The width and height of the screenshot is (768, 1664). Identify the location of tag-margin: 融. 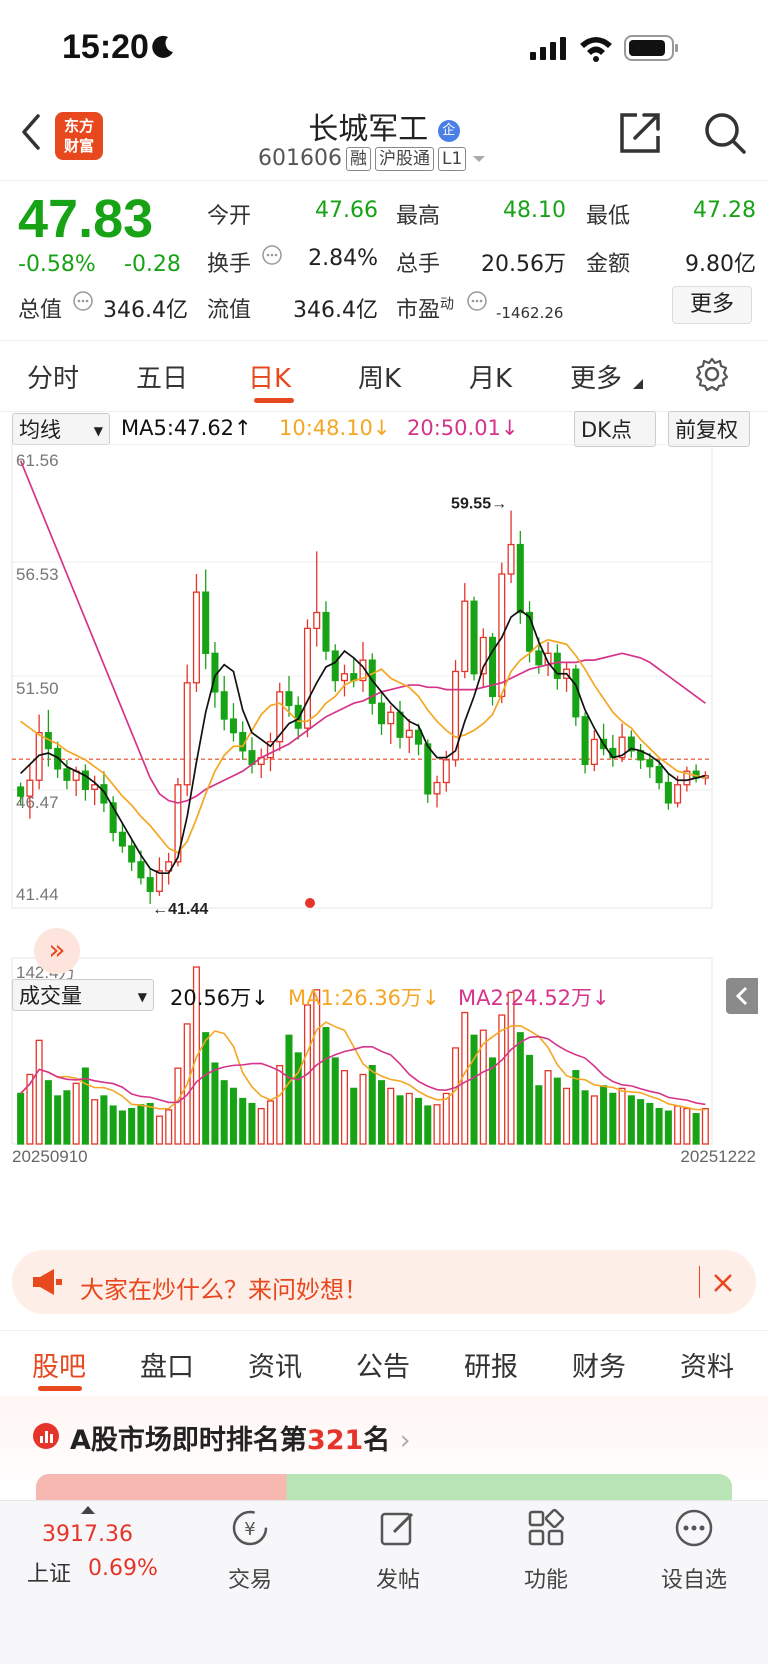
(358, 158).